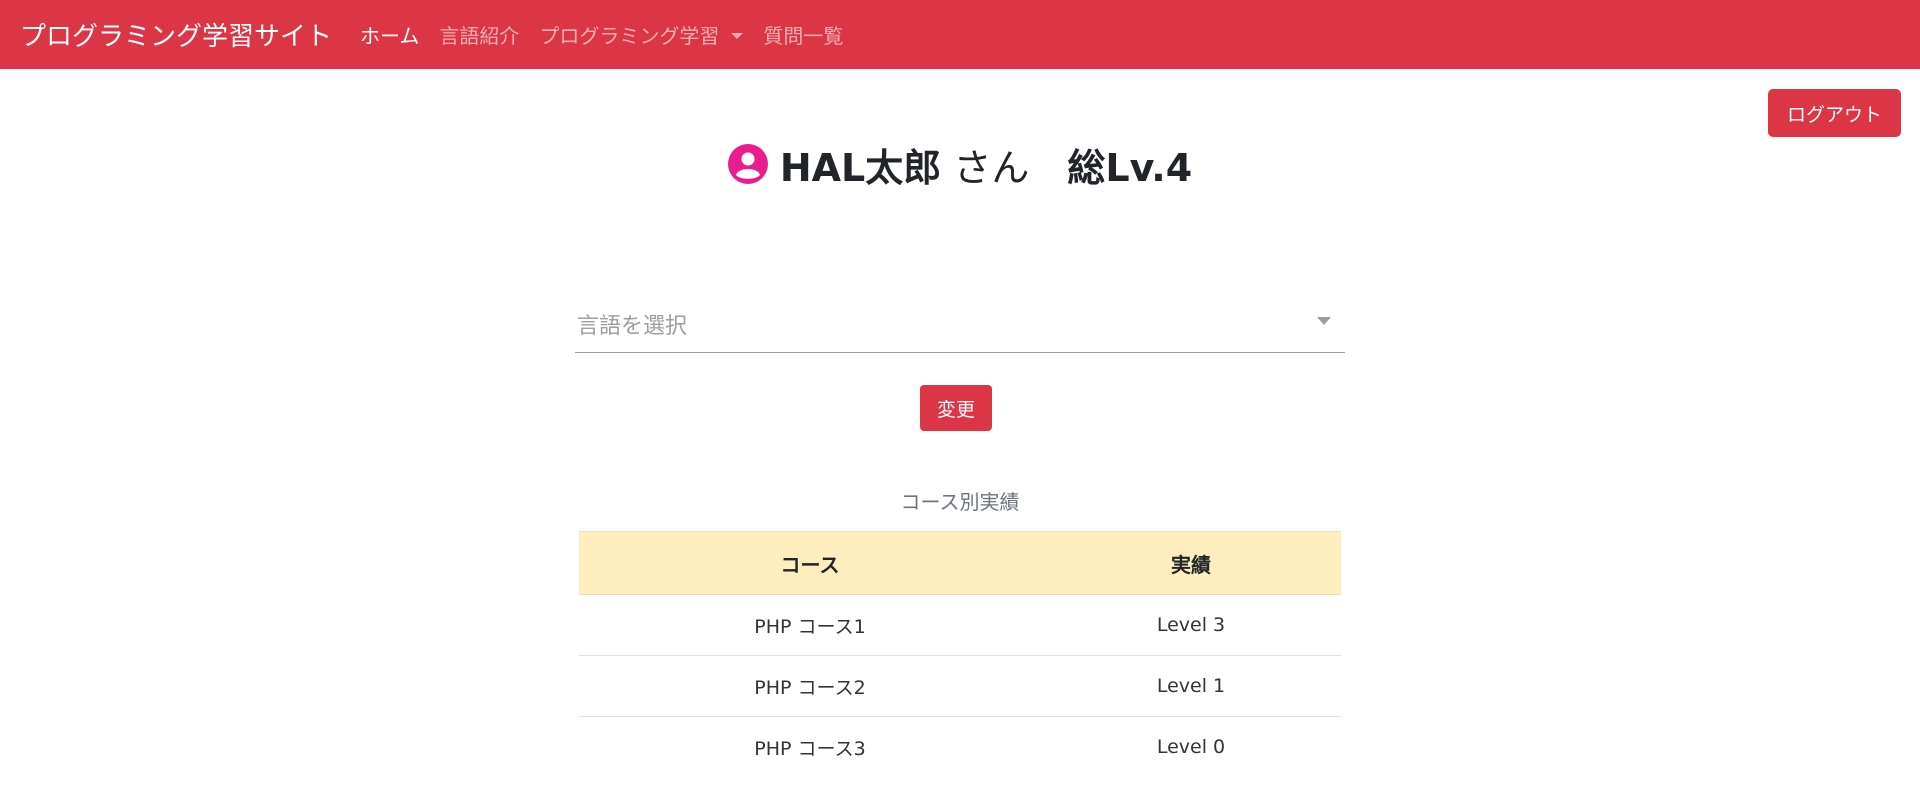 Image resolution: width=1920 pixels, height=809 pixels. What do you see at coordinates (1130, 167) in the screenshot?
I see `total-level: 総Lv.4` at bounding box center [1130, 167].